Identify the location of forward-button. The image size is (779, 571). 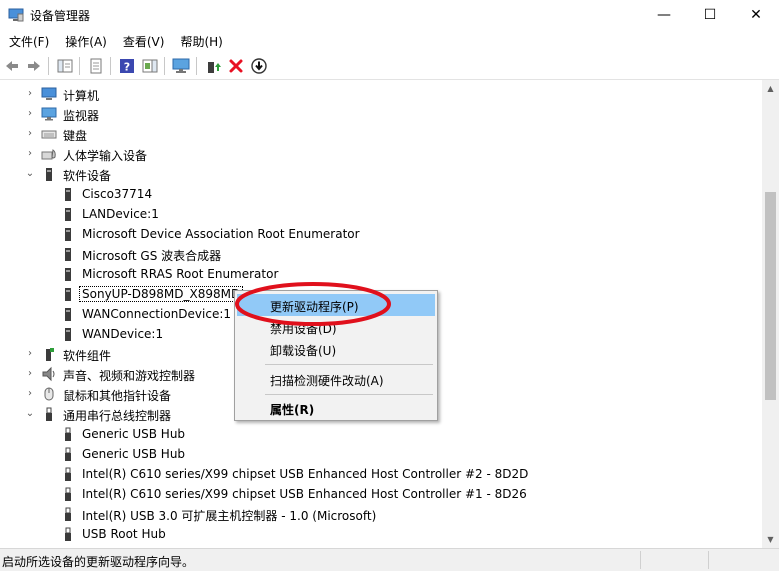
(34, 66).